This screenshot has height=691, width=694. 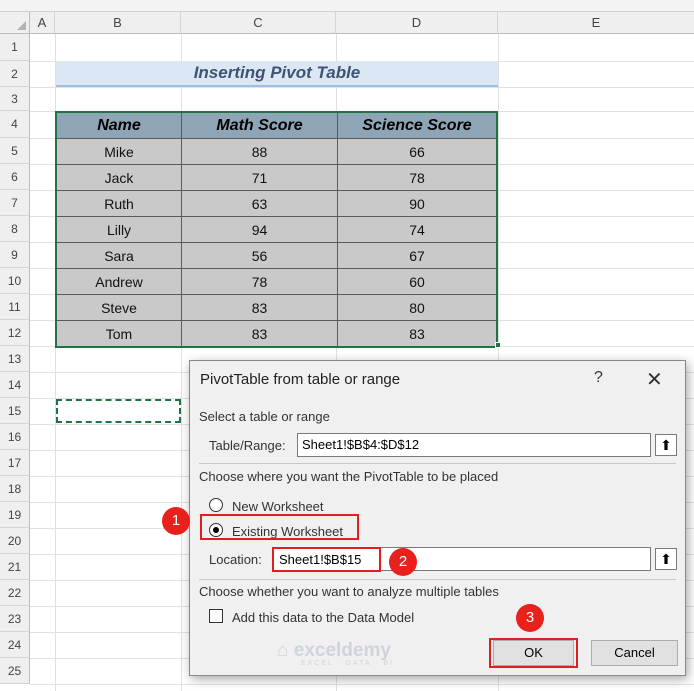 What do you see at coordinates (15, 99) in the screenshot?
I see `row-header: 3` at bounding box center [15, 99].